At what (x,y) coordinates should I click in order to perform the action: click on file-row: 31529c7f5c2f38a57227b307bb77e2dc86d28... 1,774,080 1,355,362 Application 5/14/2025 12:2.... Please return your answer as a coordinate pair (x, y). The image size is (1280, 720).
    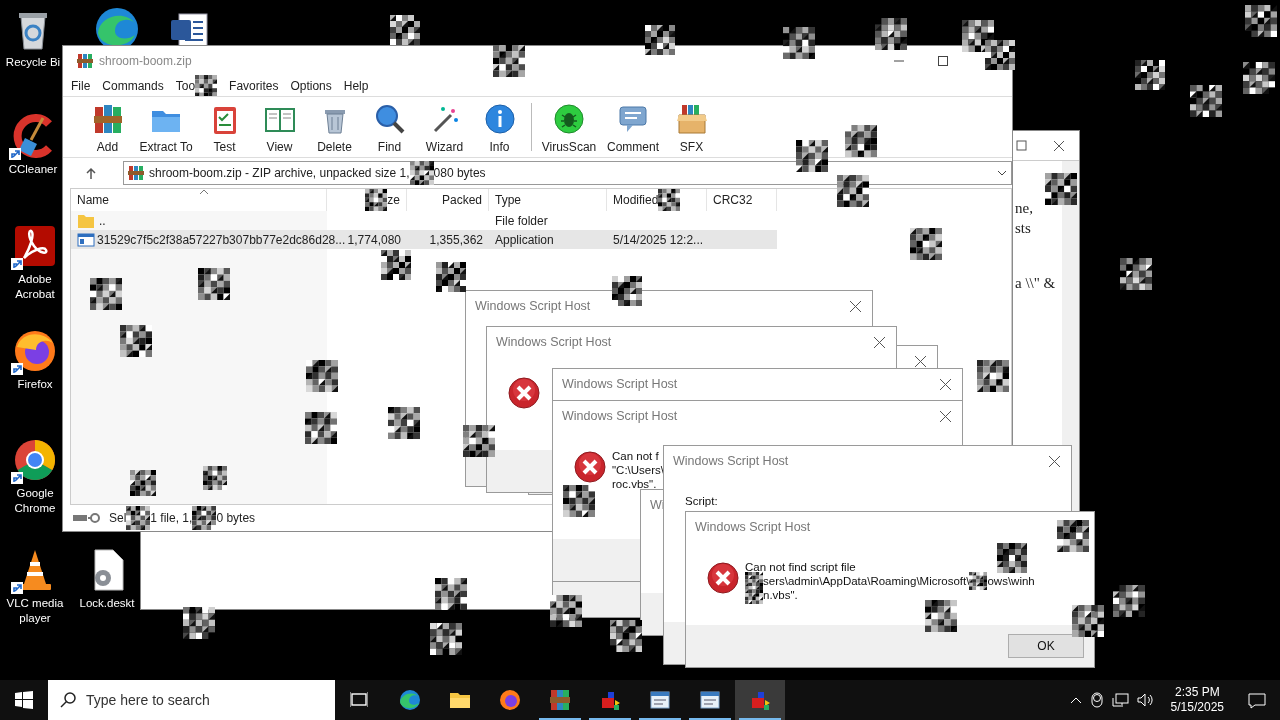
    Looking at the image, I should click on (424, 239).